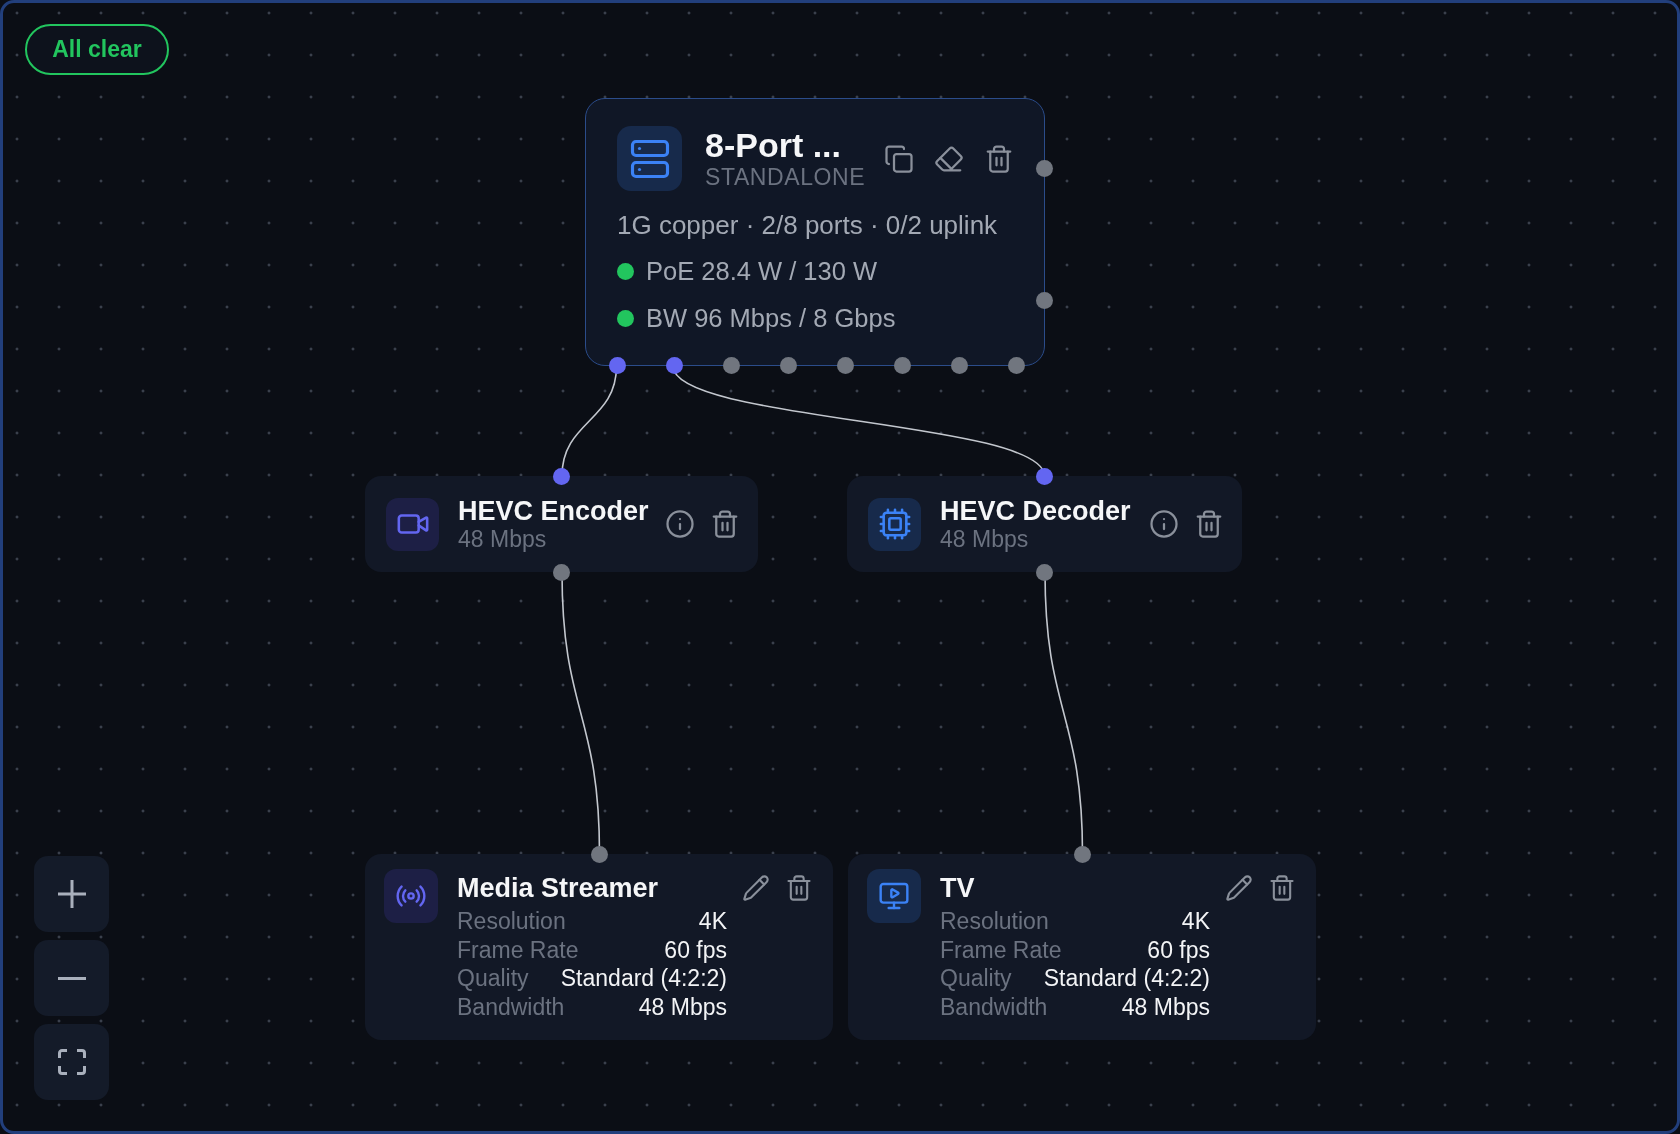  I want to click on fit-view-button, so click(71, 1062).